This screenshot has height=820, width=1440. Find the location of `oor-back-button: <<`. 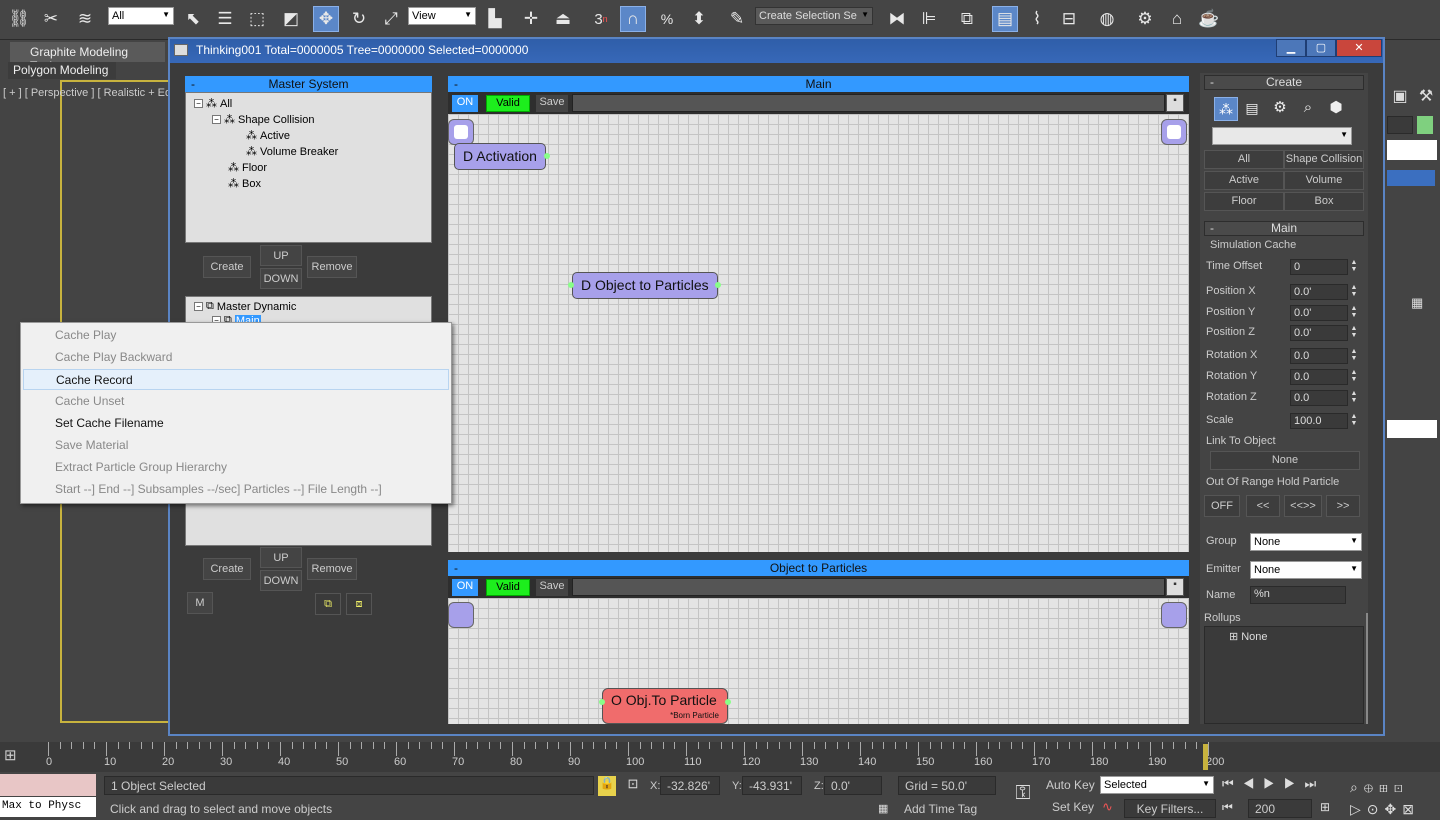

oor-back-button: << is located at coordinates (1263, 506).